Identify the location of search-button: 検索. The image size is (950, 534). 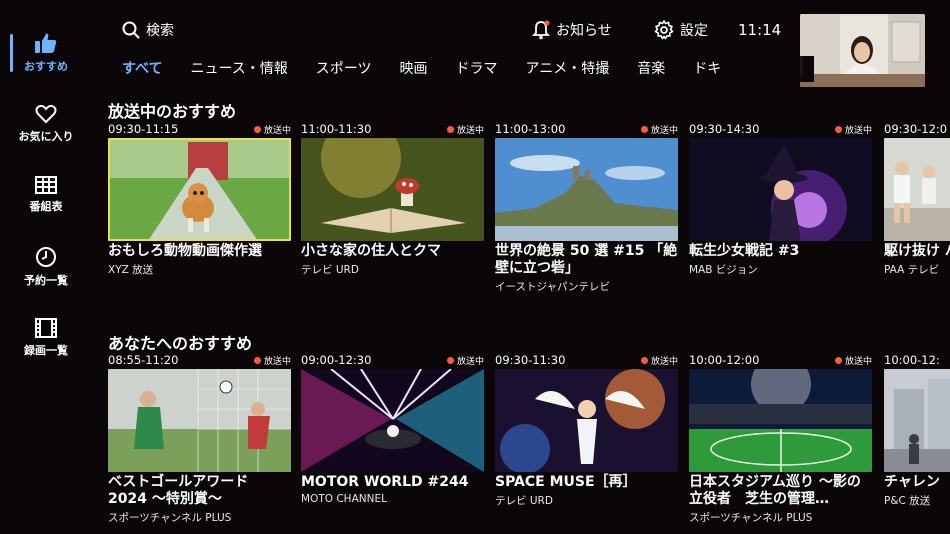
(148, 30).